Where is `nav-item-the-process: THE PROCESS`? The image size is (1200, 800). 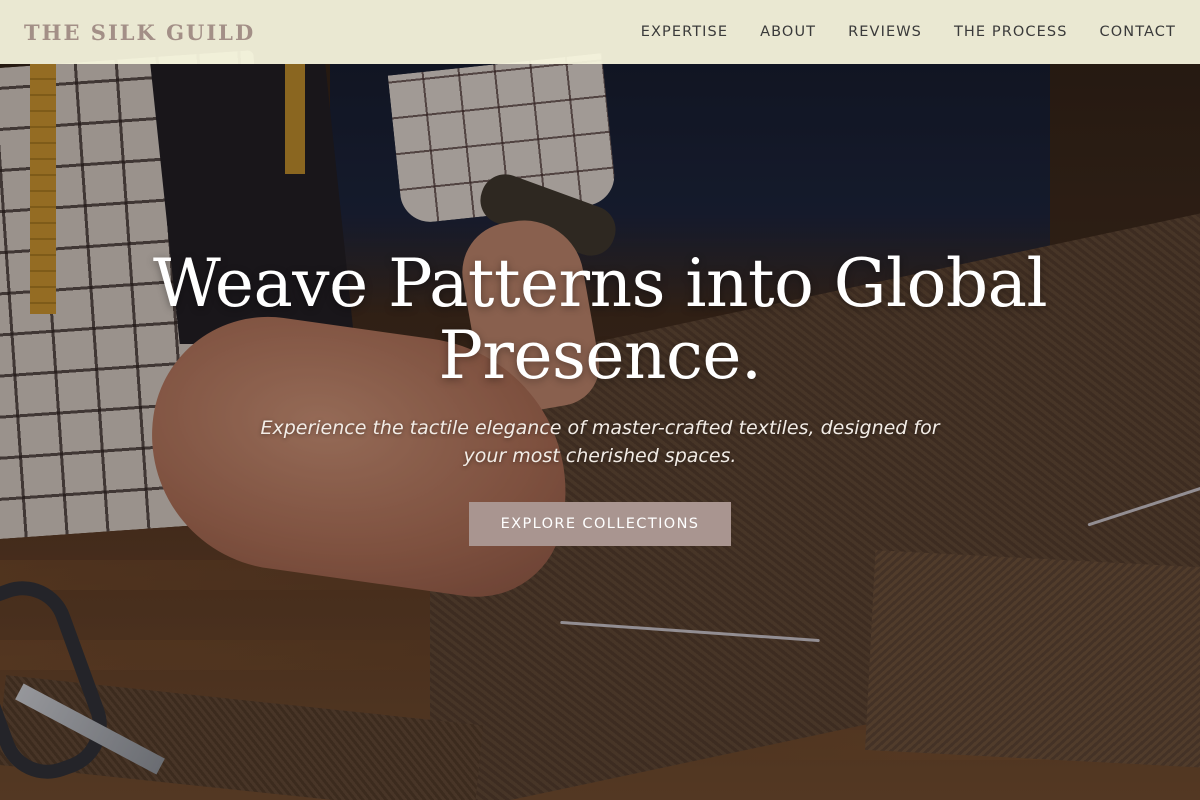 nav-item-the-process: THE PROCESS is located at coordinates (1011, 32).